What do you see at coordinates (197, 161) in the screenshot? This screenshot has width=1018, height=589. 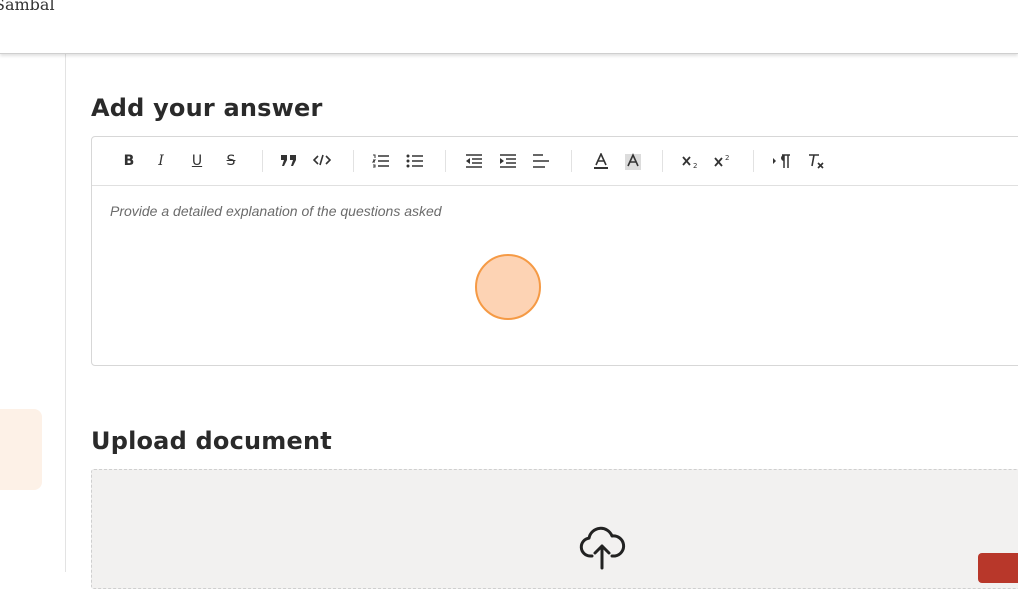 I see `underline-button: U` at bounding box center [197, 161].